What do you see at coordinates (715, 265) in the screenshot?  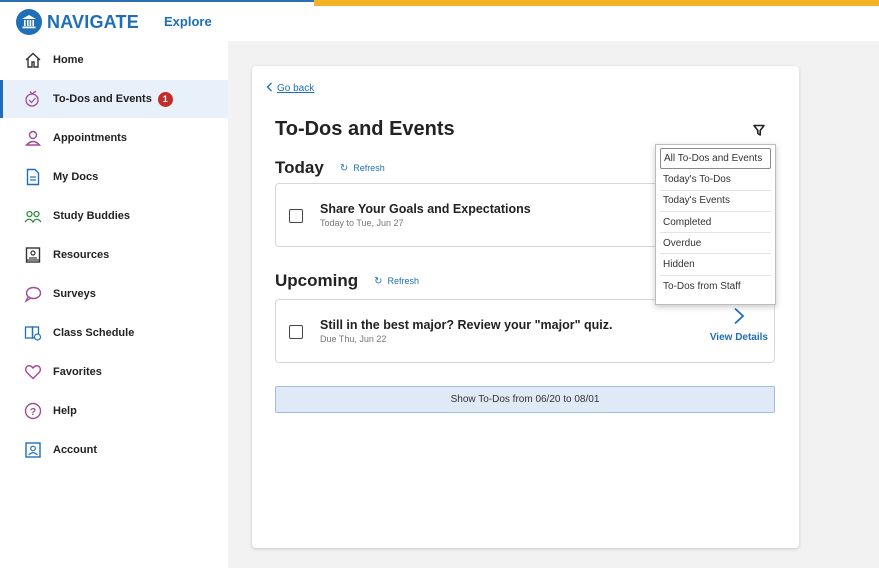 I see `filter-option-hidden: Hidden` at bounding box center [715, 265].